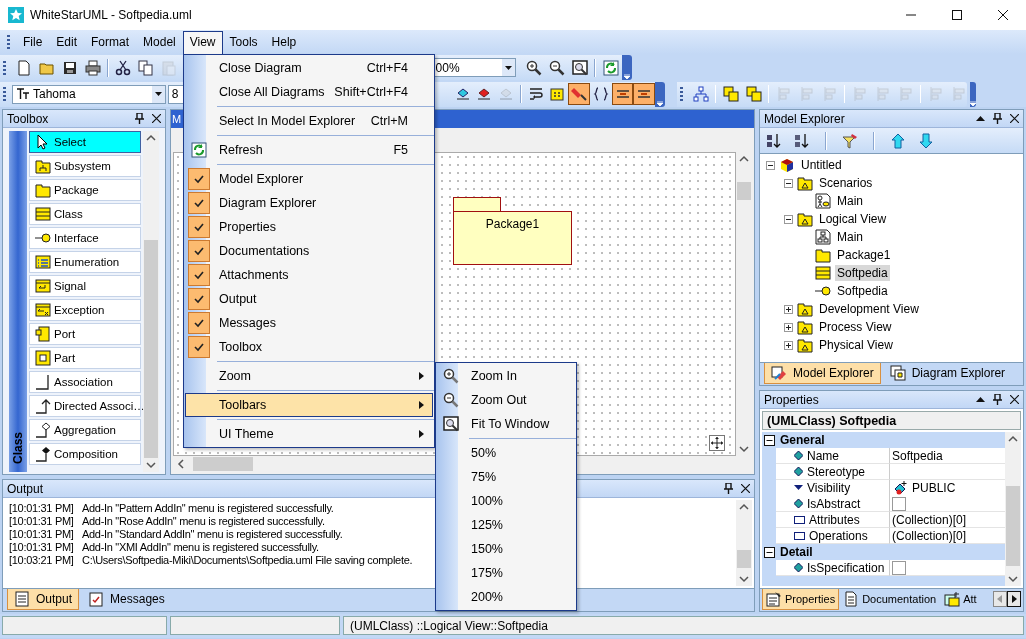 The height and width of the screenshot is (639, 1026). What do you see at coordinates (309, 376) in the screenshot?
I see `menu-item: Zoom` at bounding box center [309, 376].